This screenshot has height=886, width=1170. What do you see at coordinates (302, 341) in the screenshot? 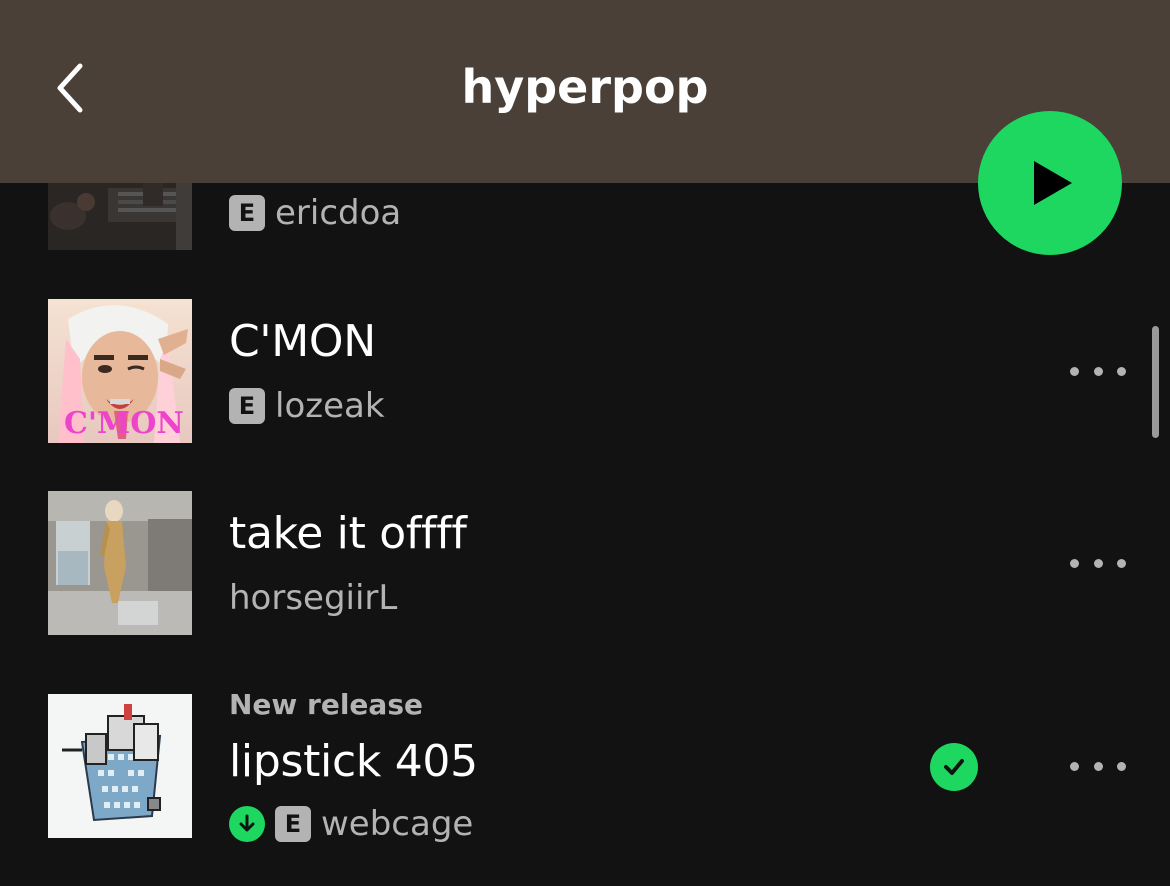
I see `track-title: C'MON` at bounding box center [302, 341].